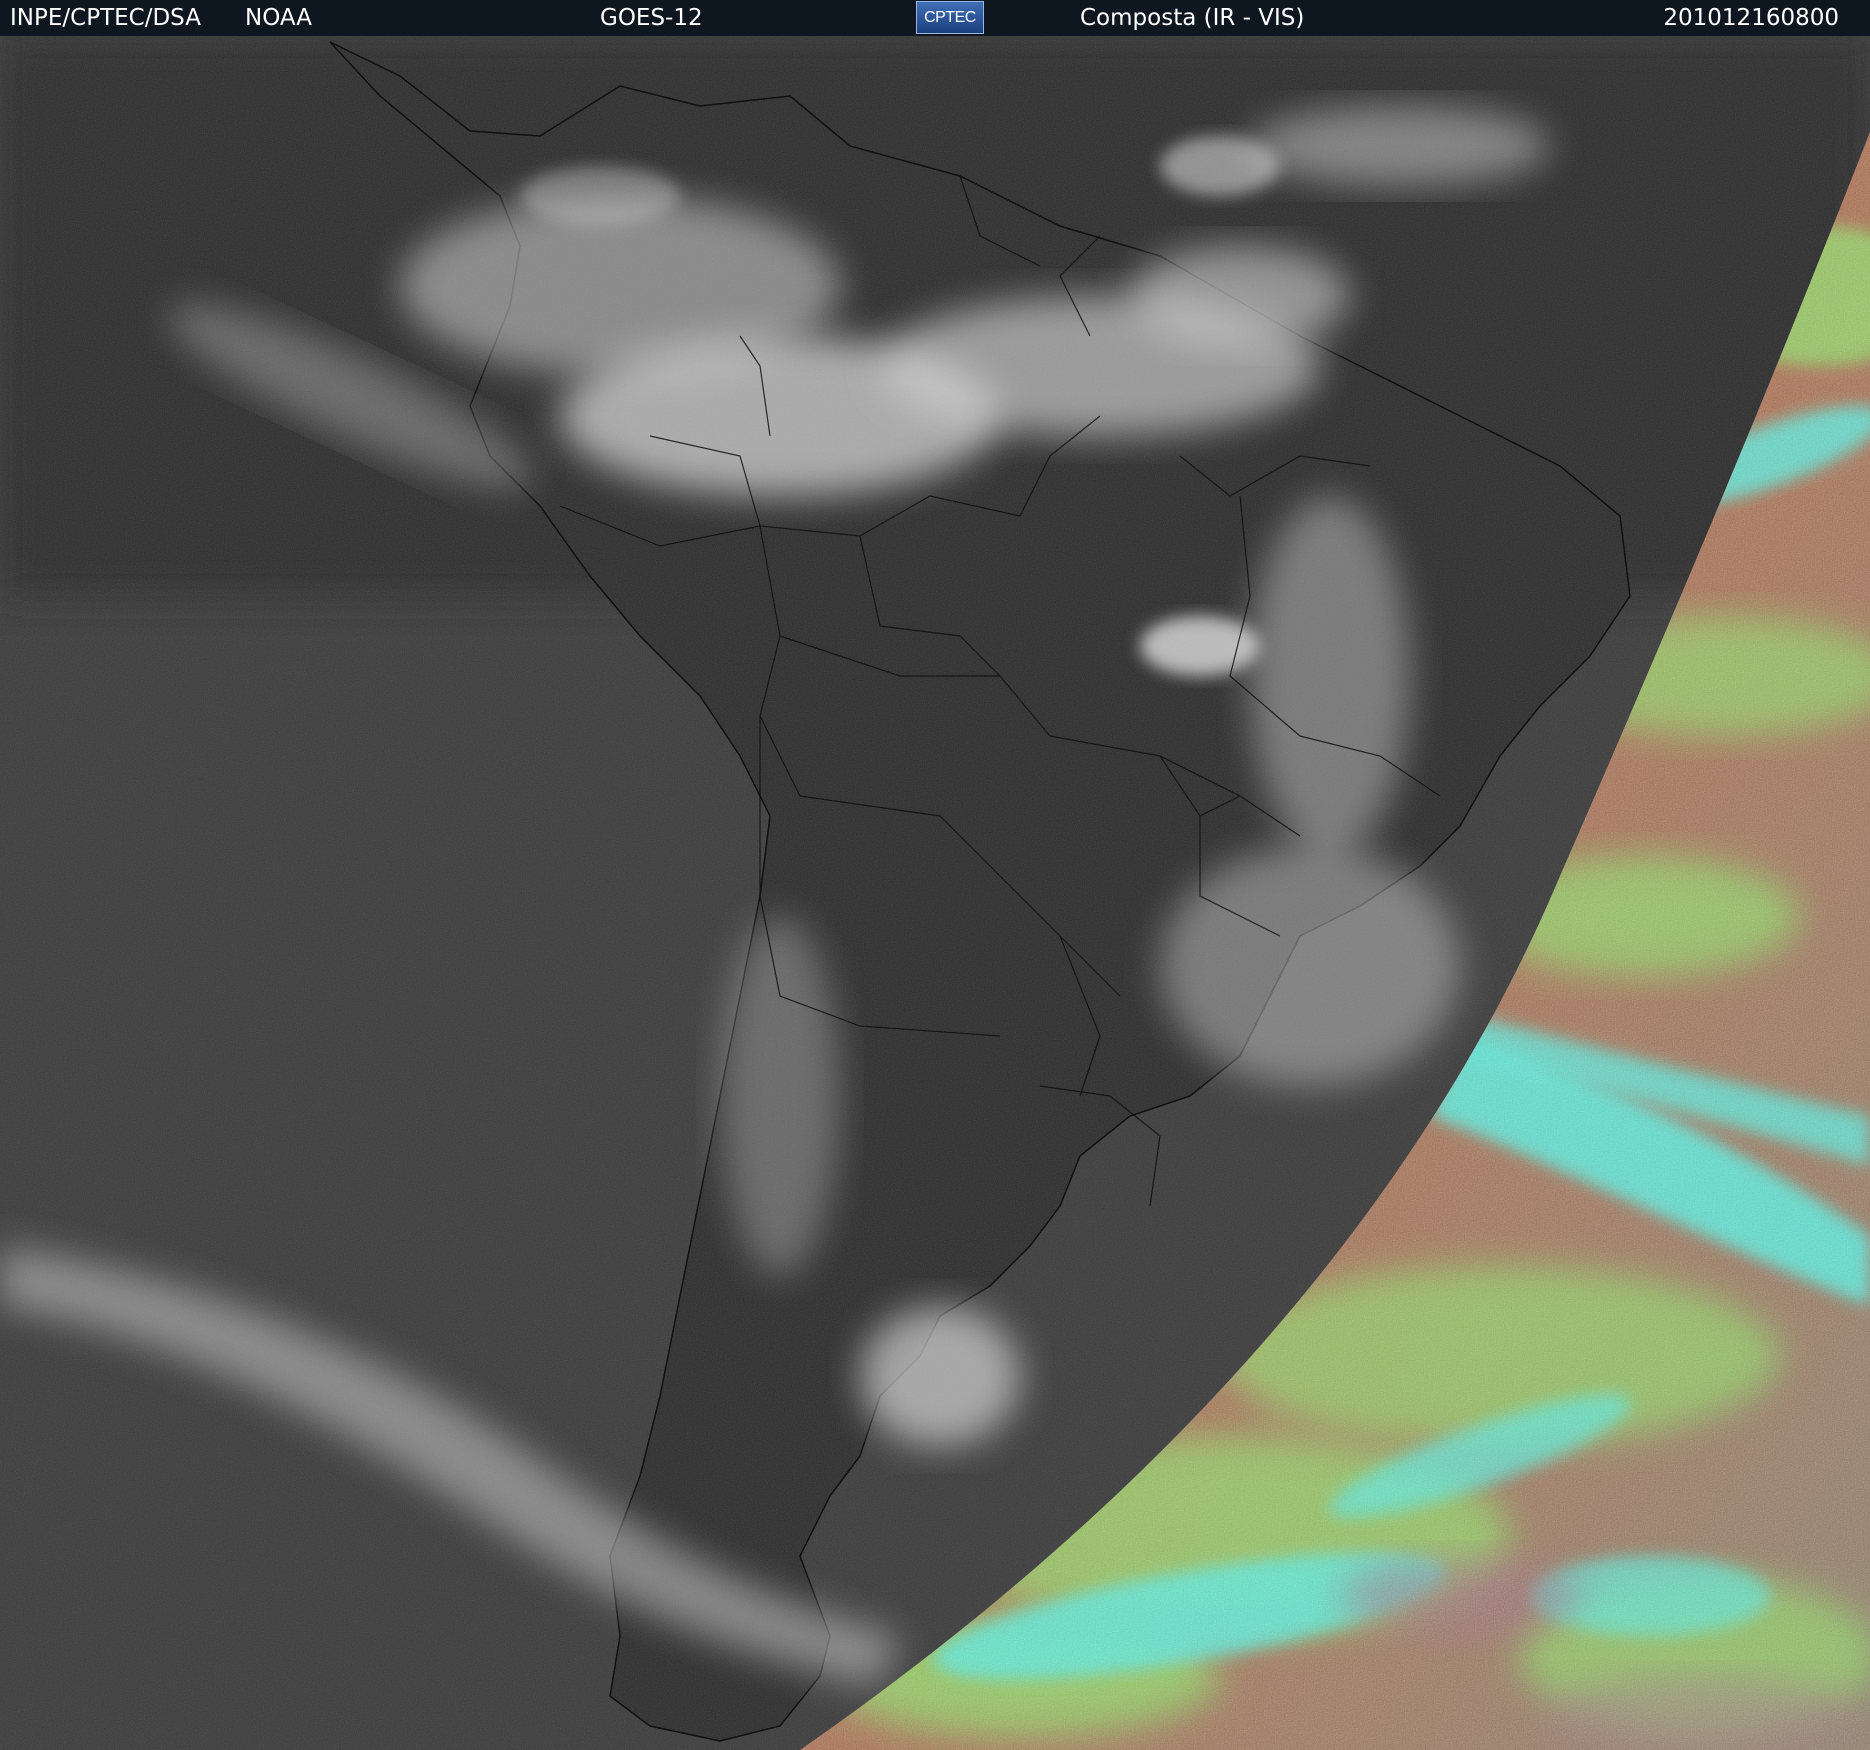  What do you see at coordinates (651, 18) in the screenshot?
I see `satellite-label: GOES-12` at bounding box center [651, 18].